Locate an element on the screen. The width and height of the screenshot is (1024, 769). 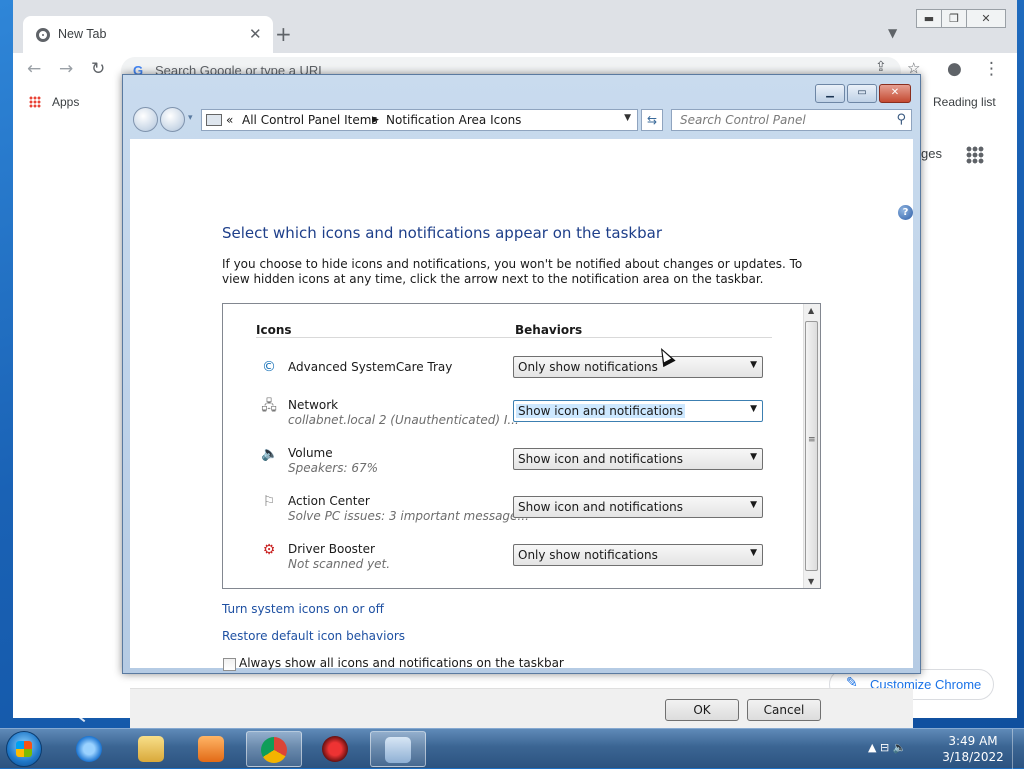
taskbar-explorer is located at coordinates (152, 749).